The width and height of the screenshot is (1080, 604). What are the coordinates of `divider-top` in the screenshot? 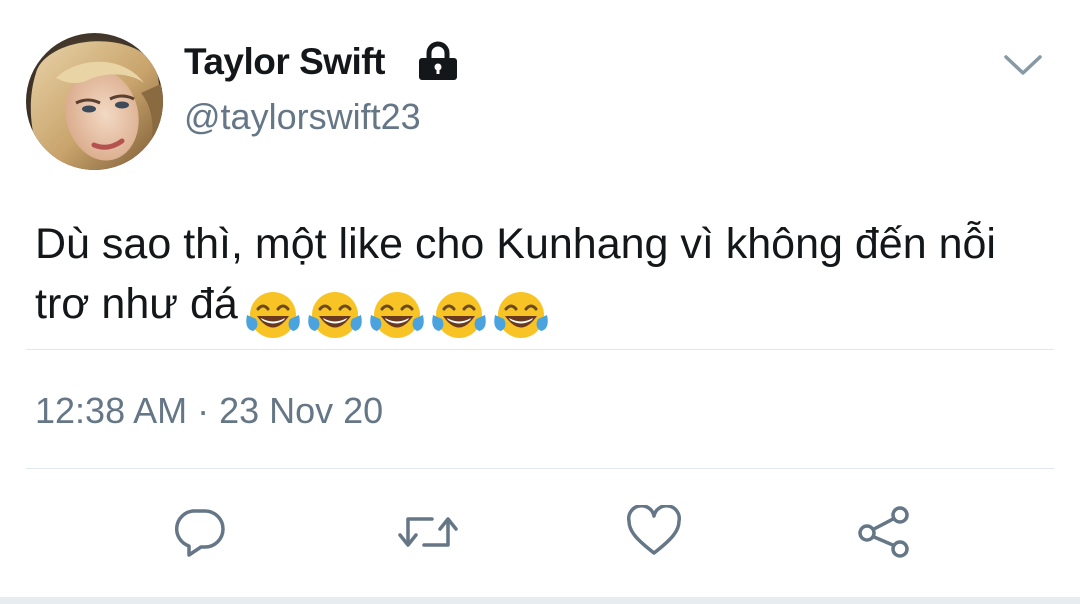 It's located at (540, 349).